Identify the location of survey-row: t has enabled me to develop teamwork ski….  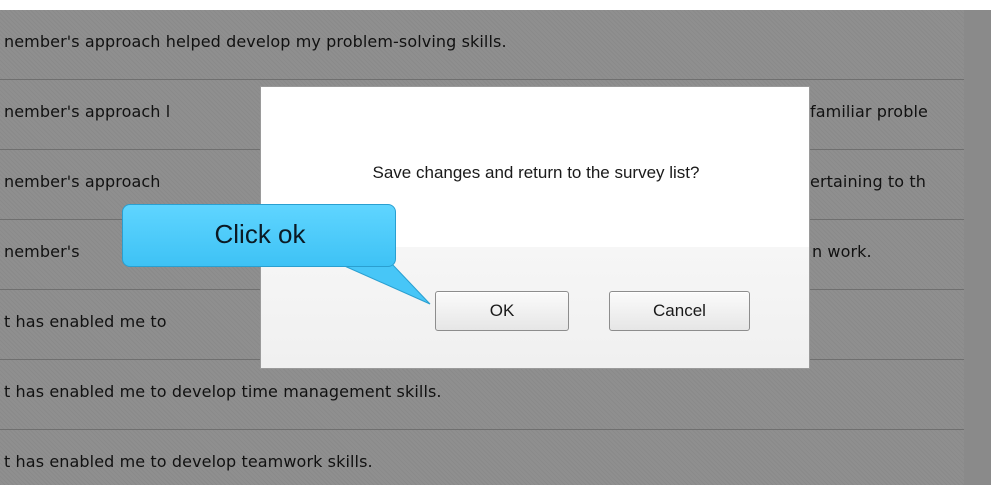
(482, 457).